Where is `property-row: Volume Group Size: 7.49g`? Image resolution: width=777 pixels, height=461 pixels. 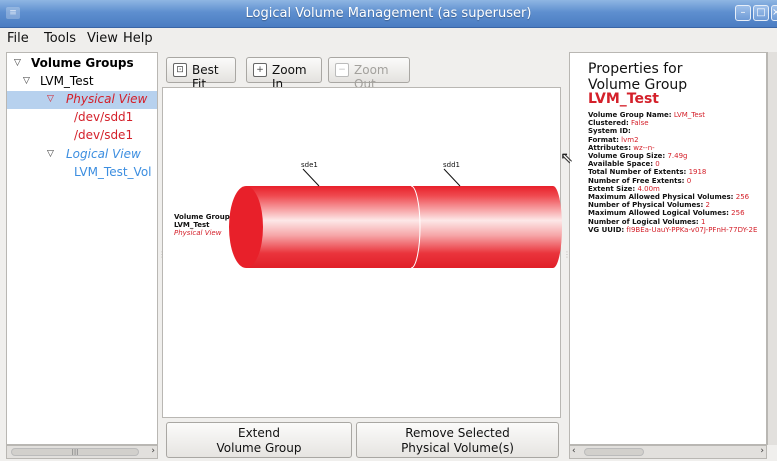 property-row: Volume Group Size: 7.49g is located at coordinates (672, 156).